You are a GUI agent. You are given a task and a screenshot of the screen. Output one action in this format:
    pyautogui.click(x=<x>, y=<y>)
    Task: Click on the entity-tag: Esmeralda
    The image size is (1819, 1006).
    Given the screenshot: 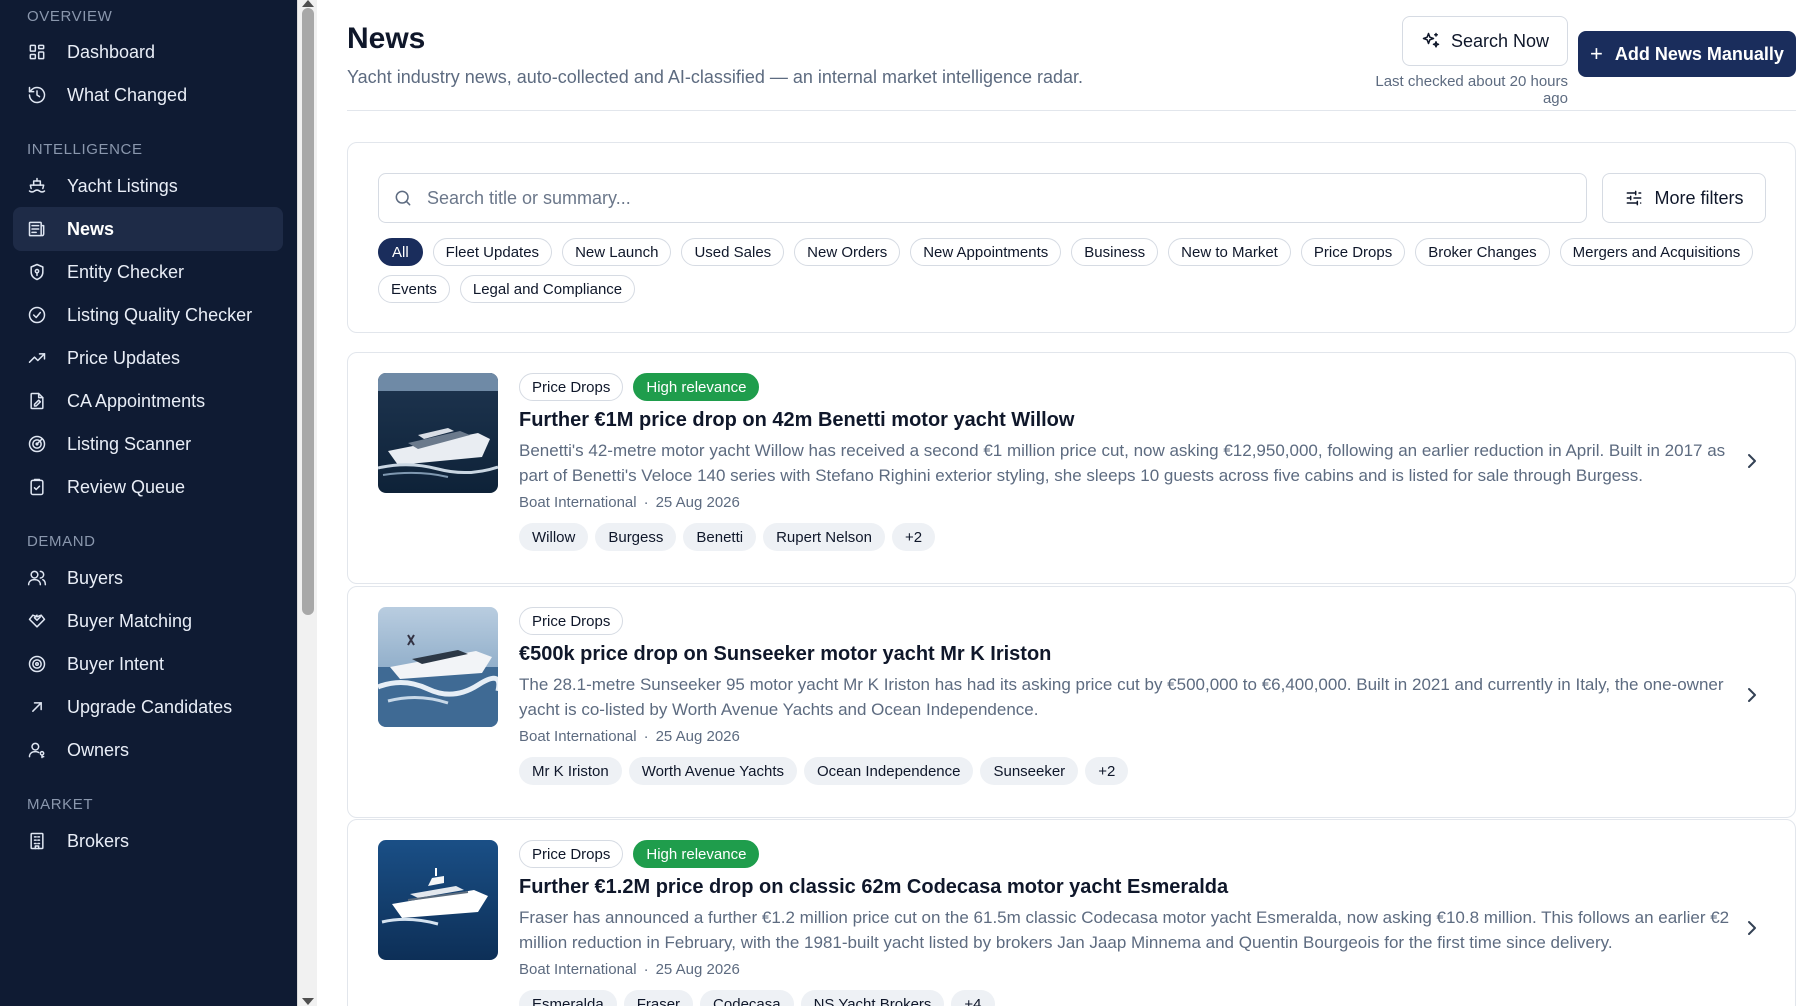 What is the action you would take?
    pyautogui.click(x=568, y=998)
    